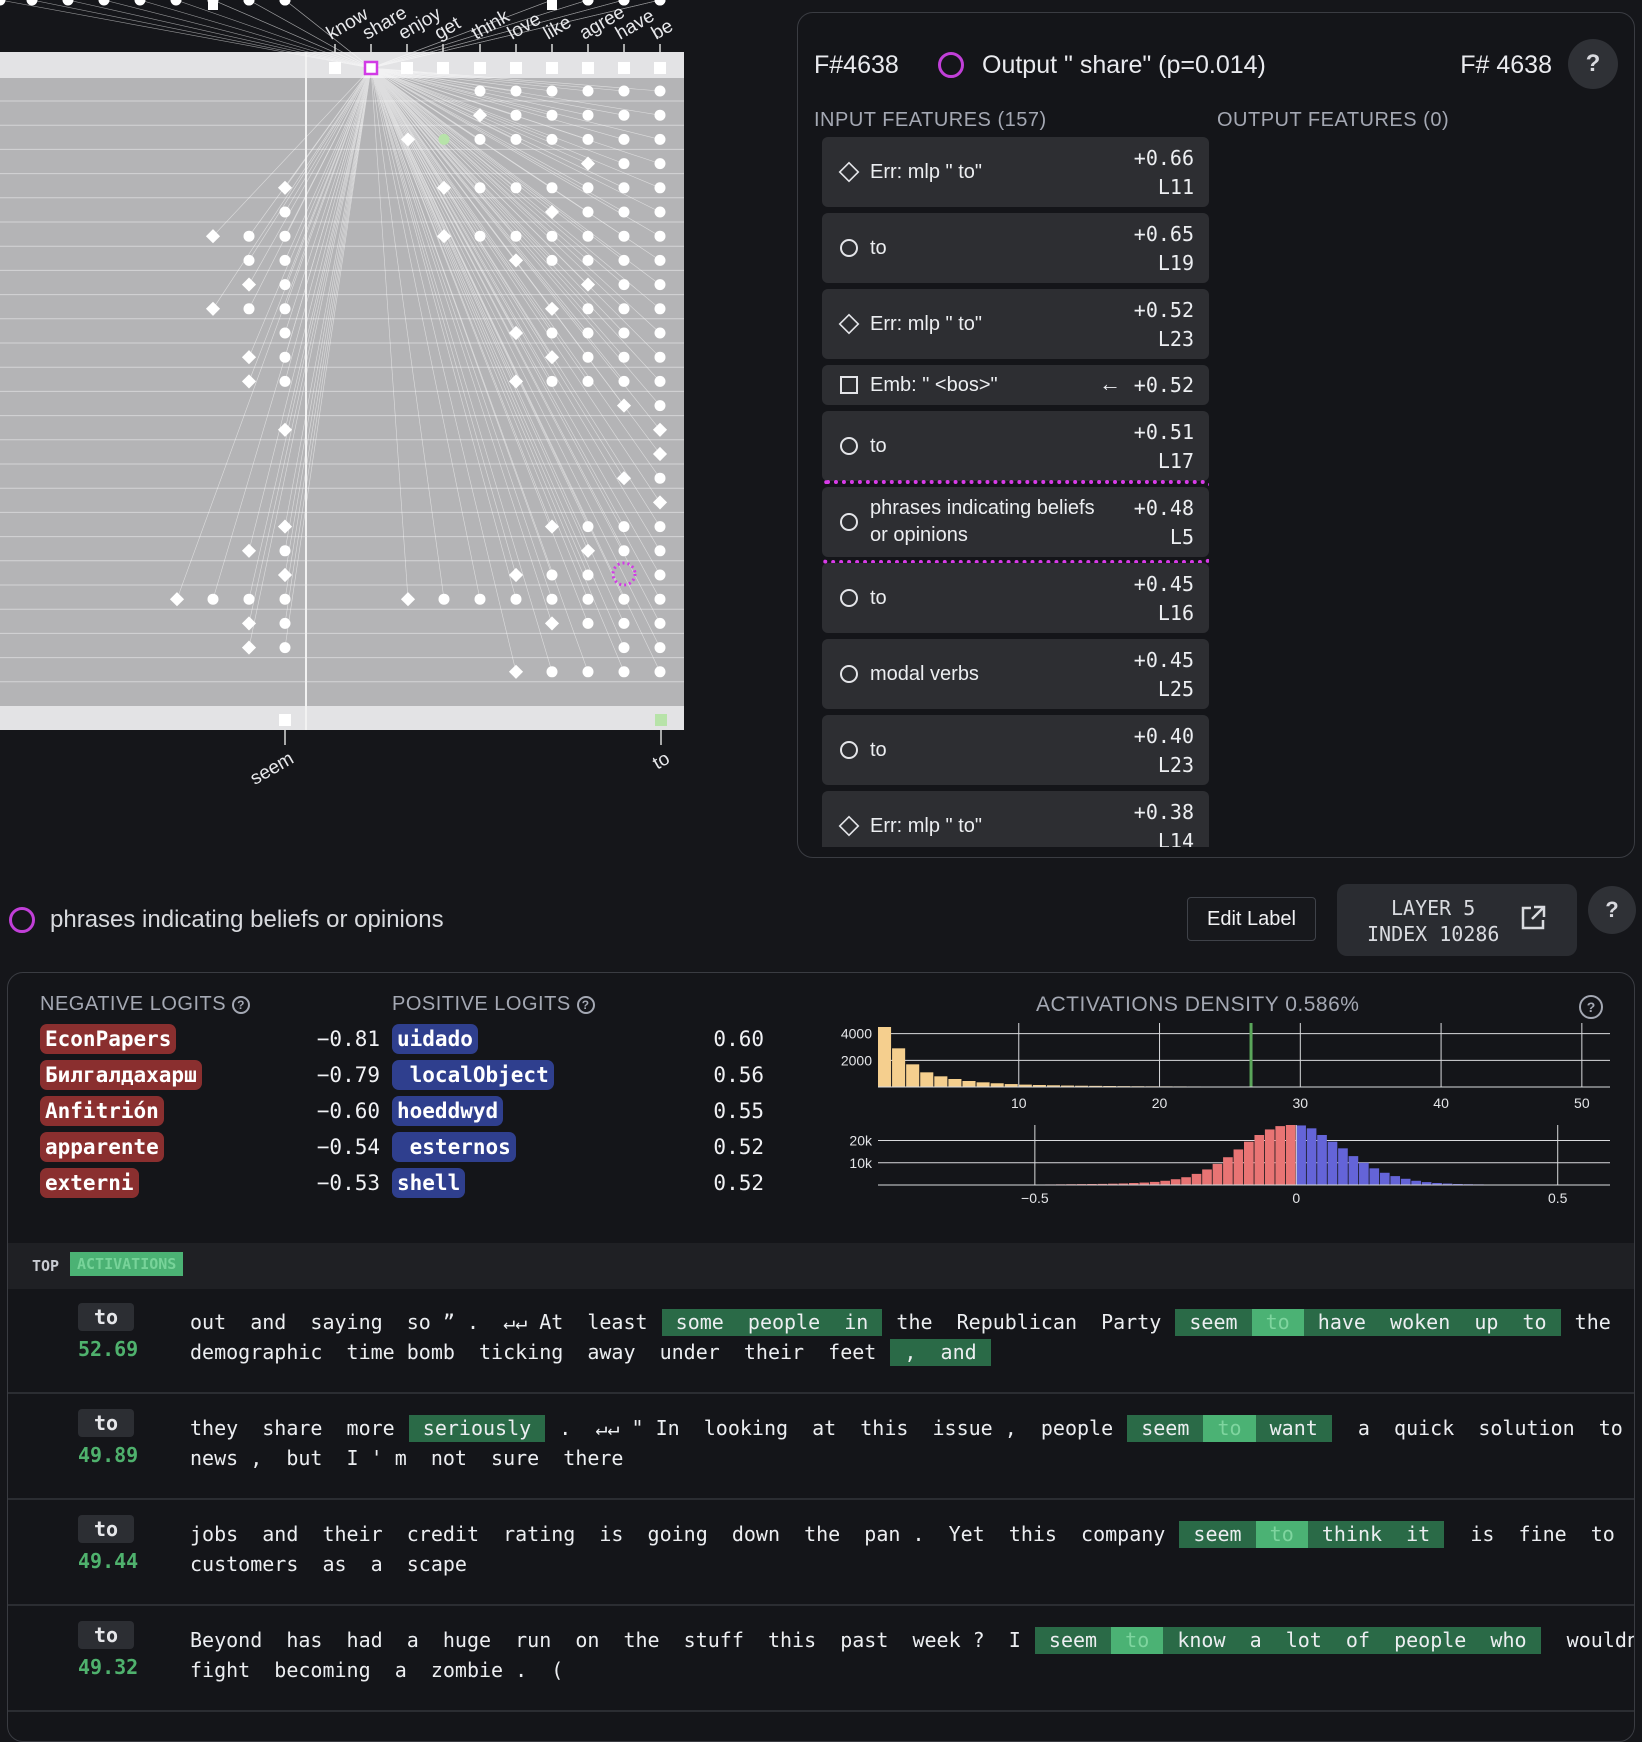  Describe the element at coordinates (22, 920) in the screenshot. I see `feature-circle-icon` at that location.